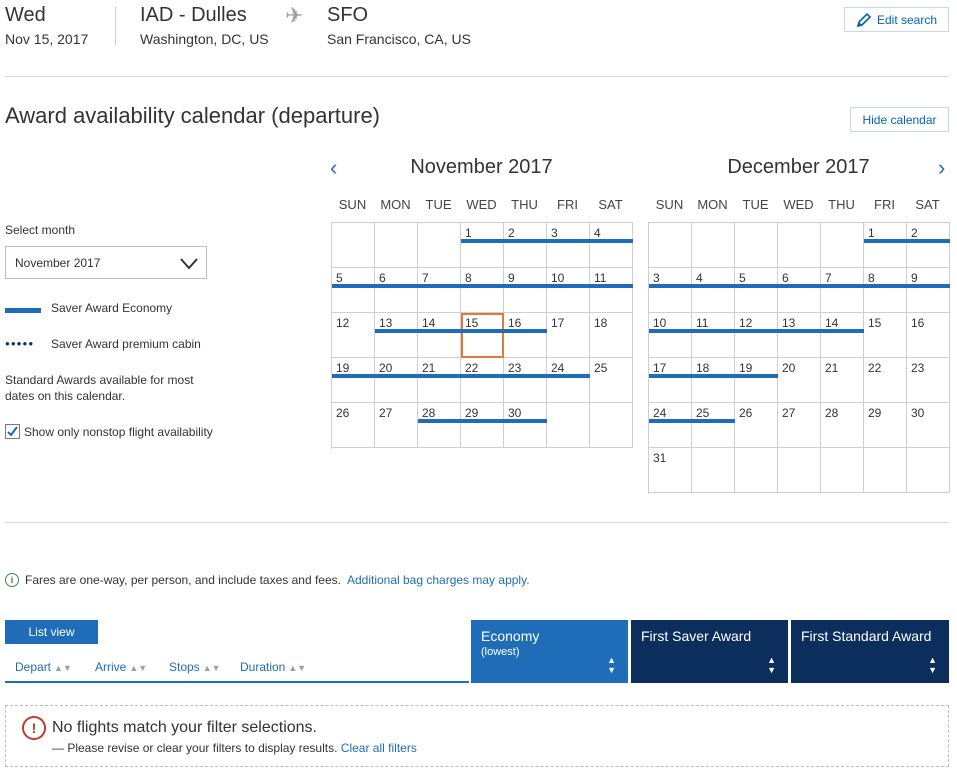 This screenshot has width=957, height=773. Describe the element at coordinates (896, 19) in the screenshot. I see `edit-search-button: Edit search` at that location.